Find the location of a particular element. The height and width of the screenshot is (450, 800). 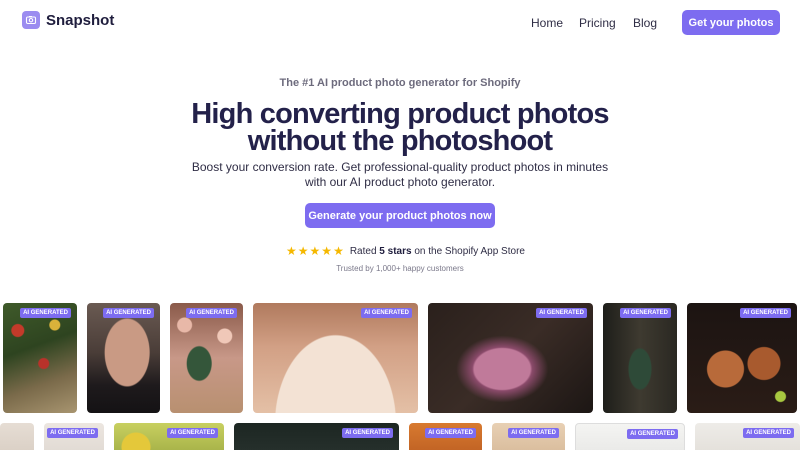

brand-name: Snapshot is located at coordinates (80, 20).